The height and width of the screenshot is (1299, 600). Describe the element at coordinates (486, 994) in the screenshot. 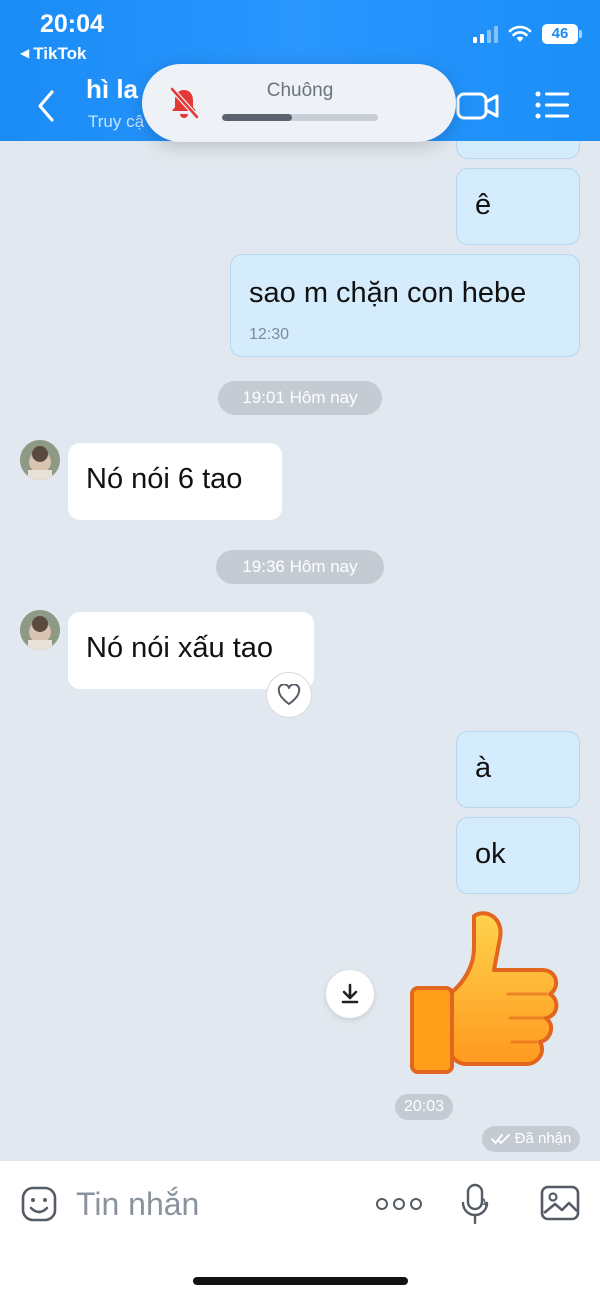

I see `thumbs-up-sticker` at that location.